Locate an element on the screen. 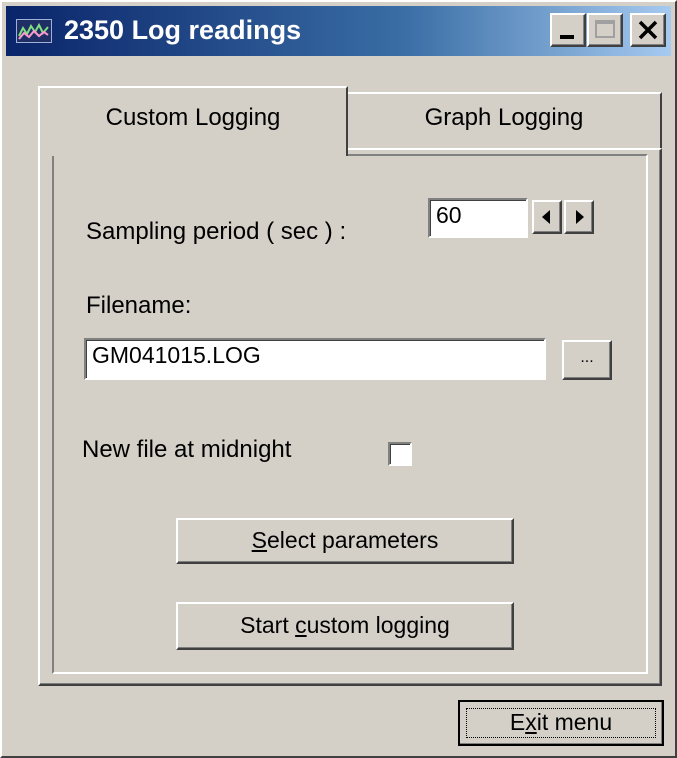 The height and width of the screenshot is (758, 677). sampling-increase-button is located at coordinates (579, 217).